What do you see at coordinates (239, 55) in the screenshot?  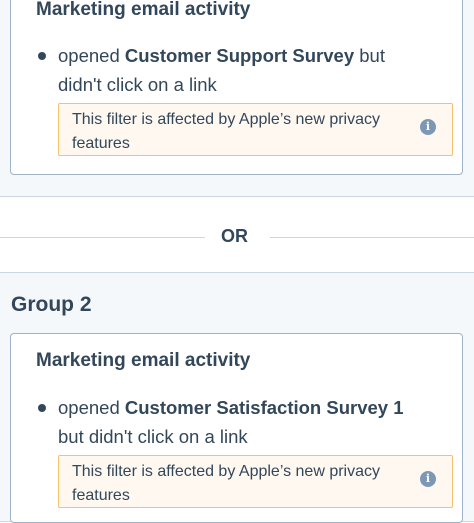 I see `email-name: Customer Support Survey` at bounding box center [239, 55].